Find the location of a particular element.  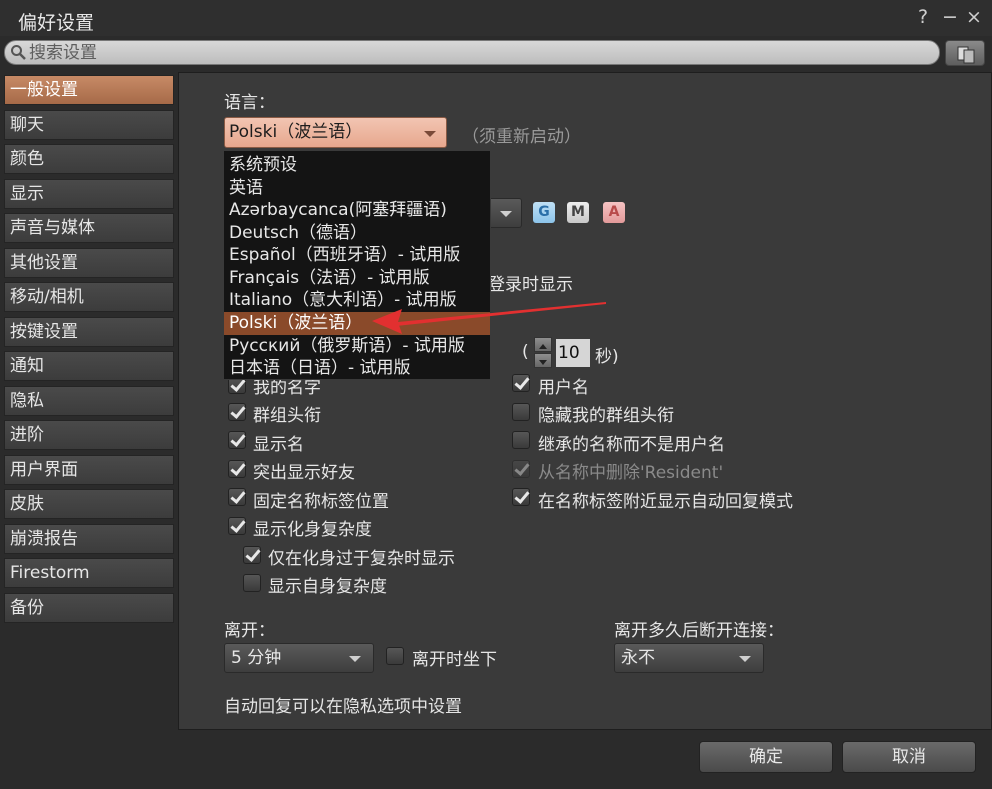

tab-display: 显示 is located at coordinates (89, 193).